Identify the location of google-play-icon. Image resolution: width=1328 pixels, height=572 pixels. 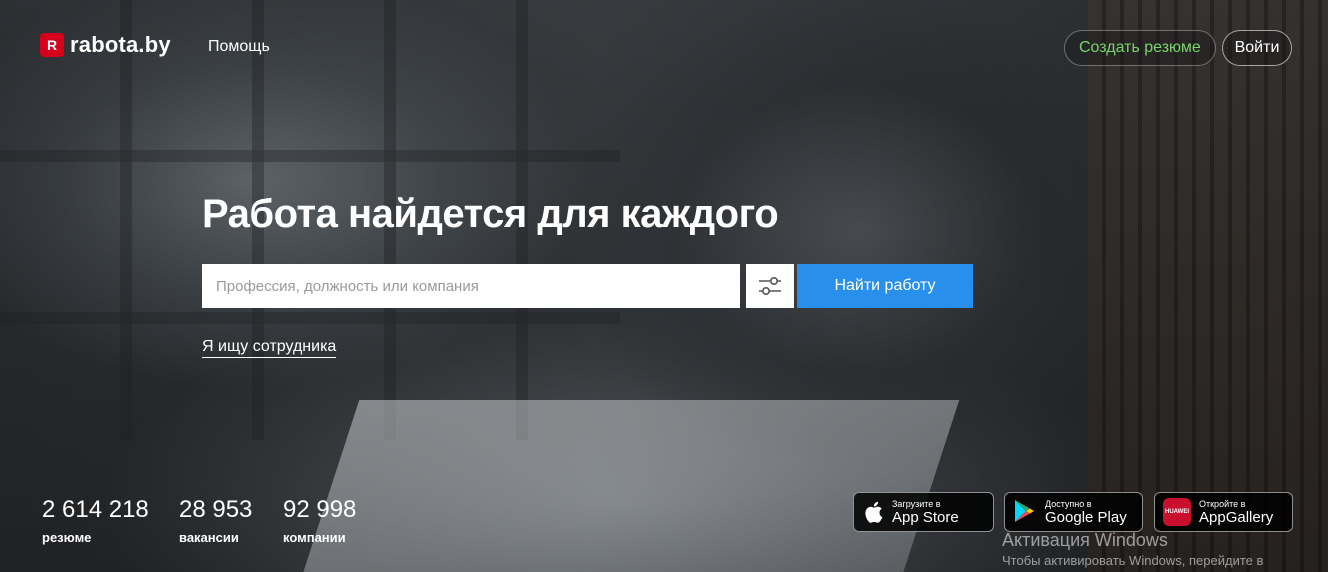
(1025, 512).